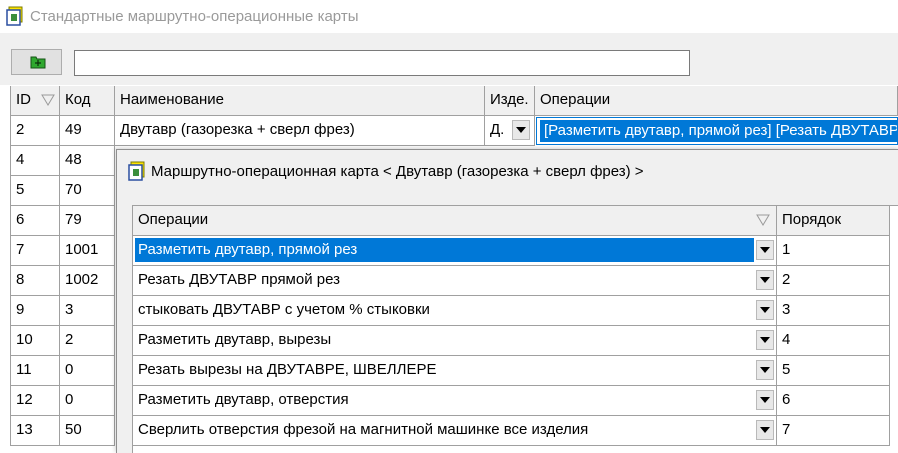 This screenshot has height=453, width=898. I want to click on operation-cell: Разметить двутавр, прямой рез, so click(455, 251).